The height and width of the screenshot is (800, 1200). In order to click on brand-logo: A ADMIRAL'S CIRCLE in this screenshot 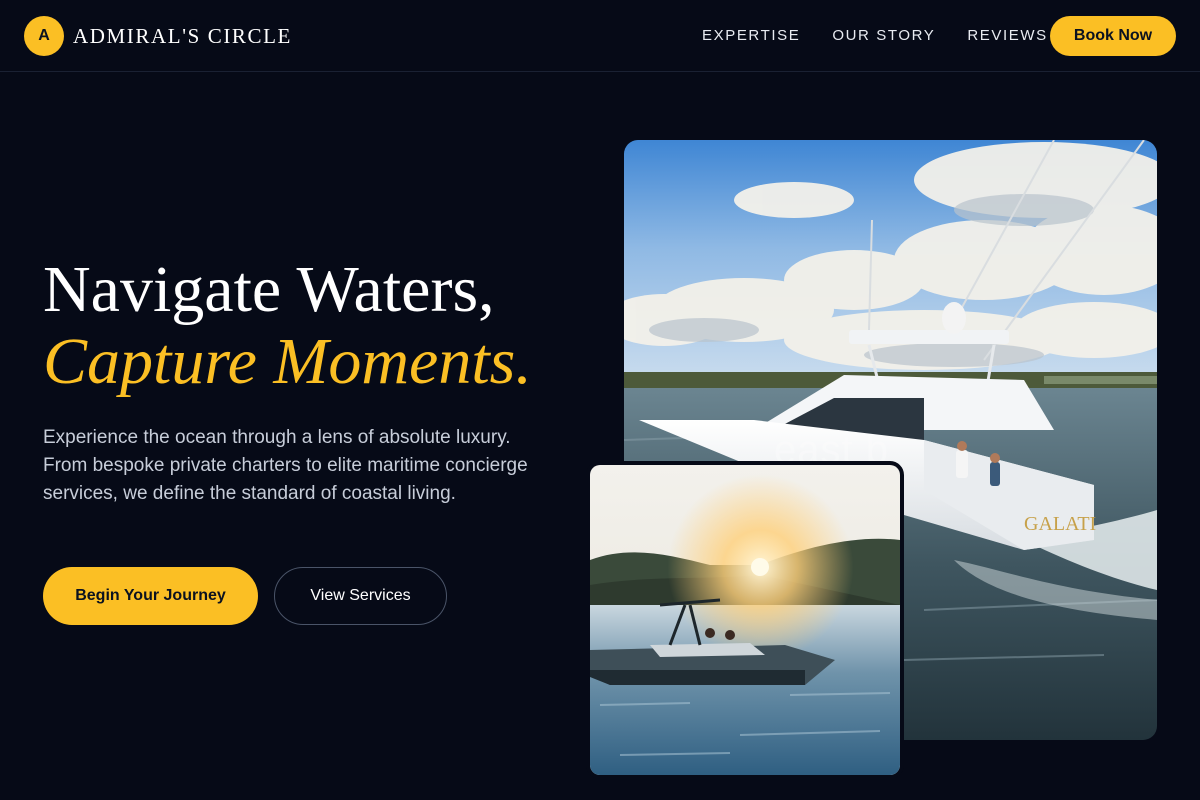, I will do `click(158, 36)`.